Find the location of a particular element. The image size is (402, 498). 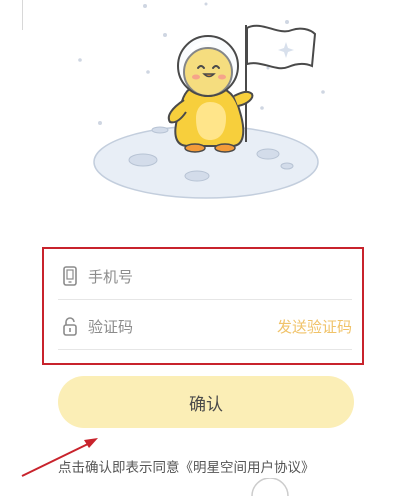

verification-code-input: 验证码 is located at coordinates (182, 326).